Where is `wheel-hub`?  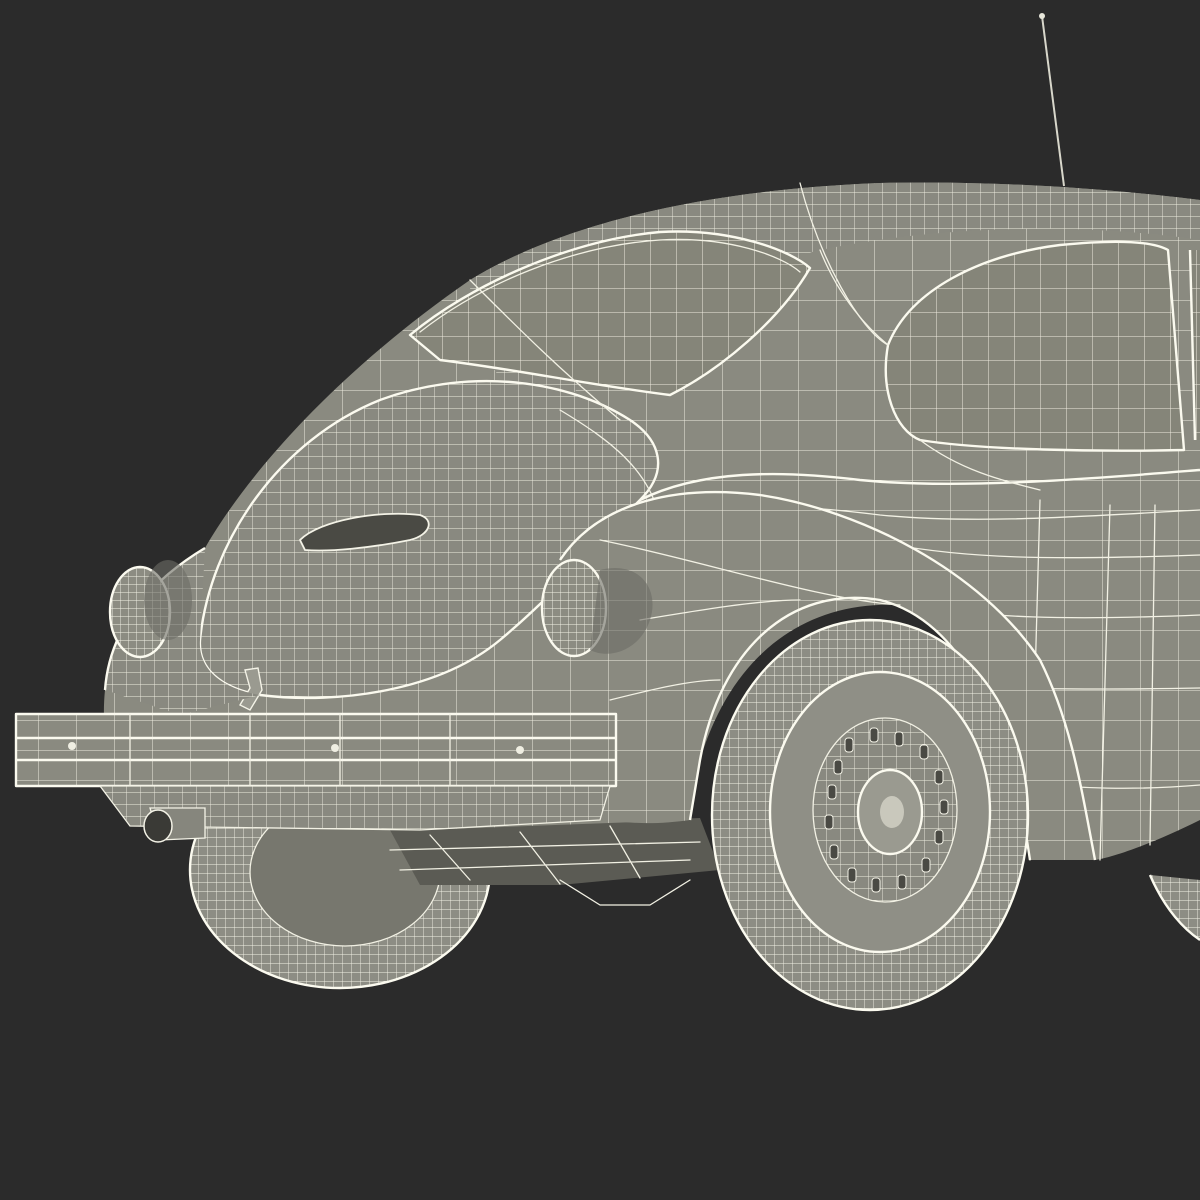
wheel-hub is located at coordinates (885, 810).